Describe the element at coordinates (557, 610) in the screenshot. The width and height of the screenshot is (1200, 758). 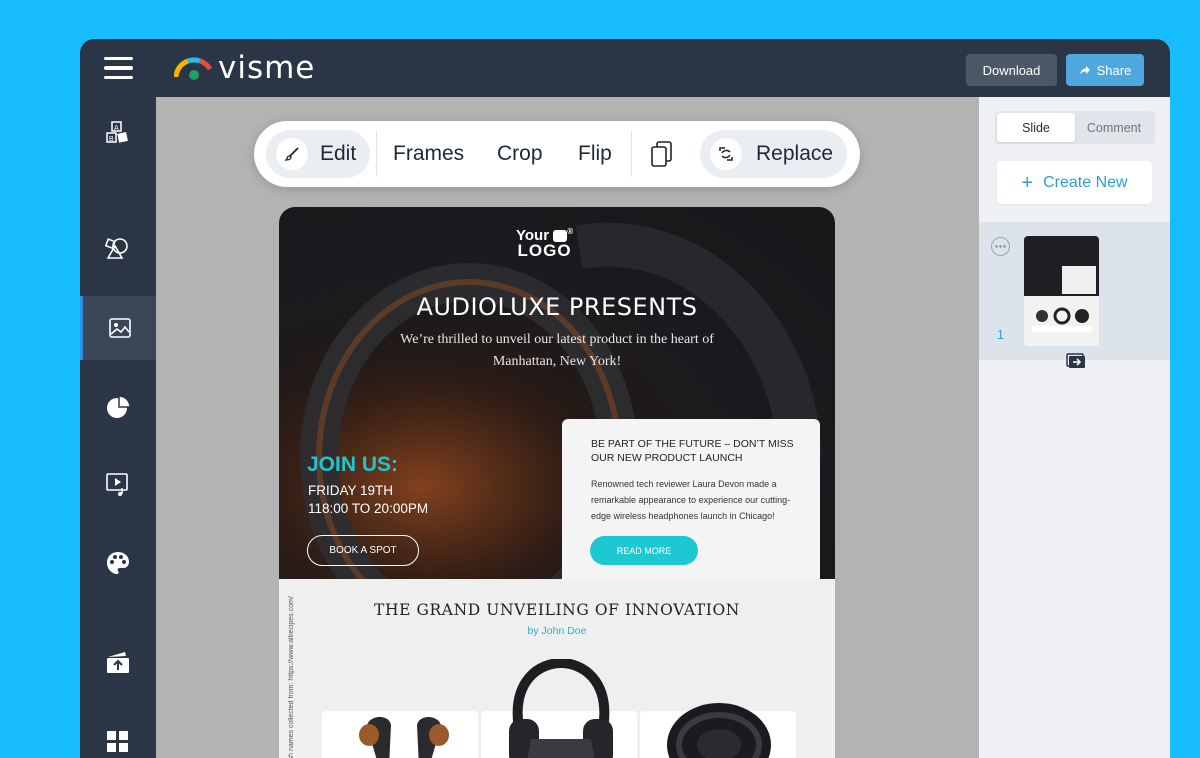
I see `section-title: THE GRAND UNVEILING OF INNOVATION` at that location.